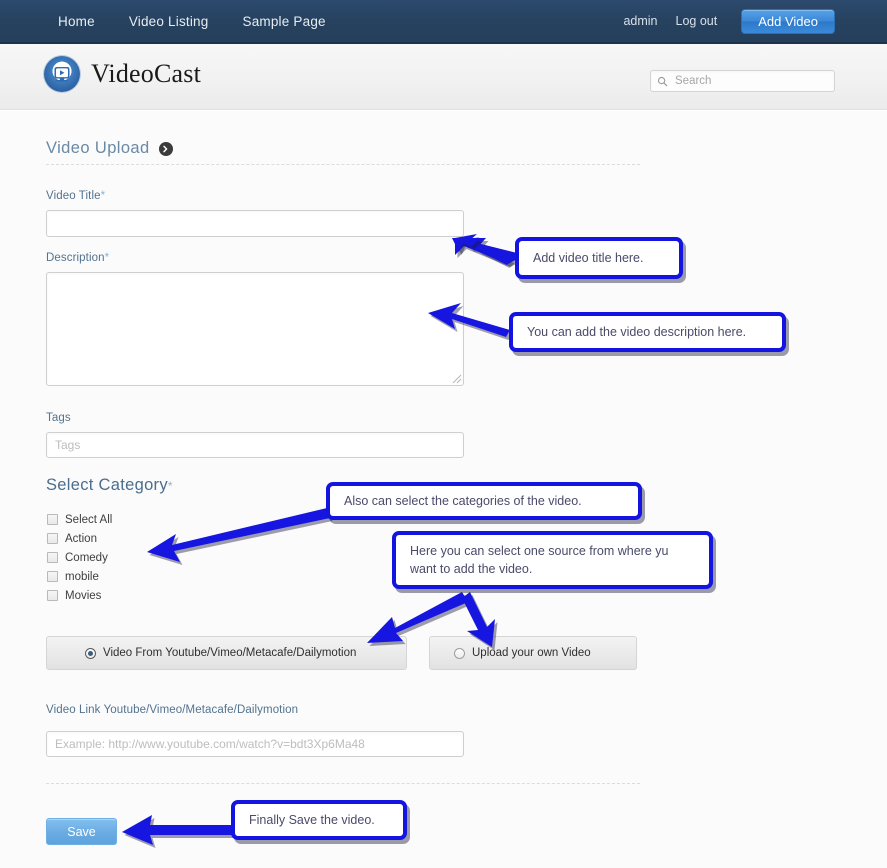 This screenshot has width=887, height=868. Describe the element at coordinates (255, 445) in the screenshot. I see `tags-input` at that location.